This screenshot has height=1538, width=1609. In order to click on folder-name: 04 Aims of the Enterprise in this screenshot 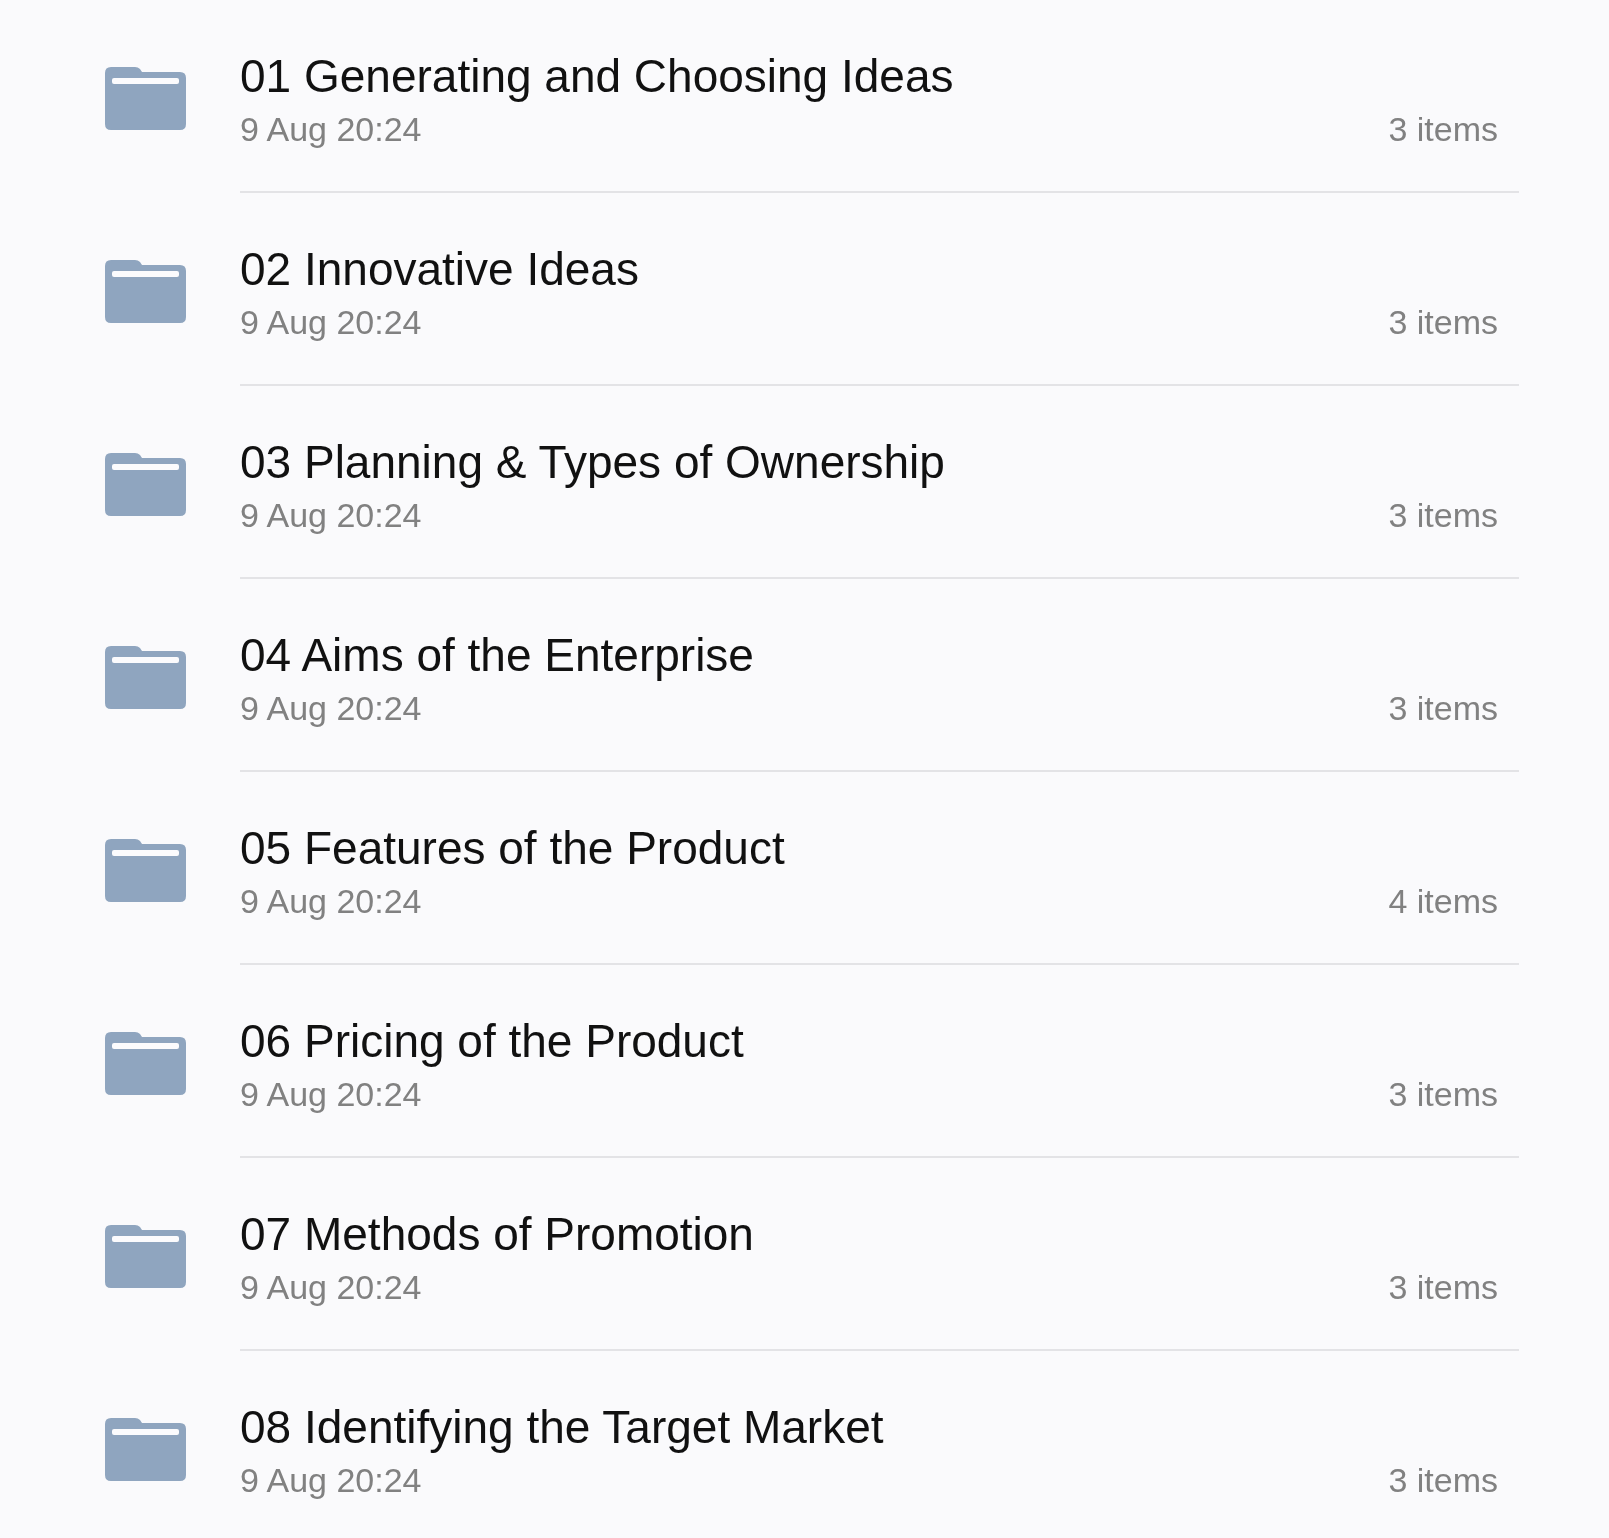, I will do `click(497, 654)`.